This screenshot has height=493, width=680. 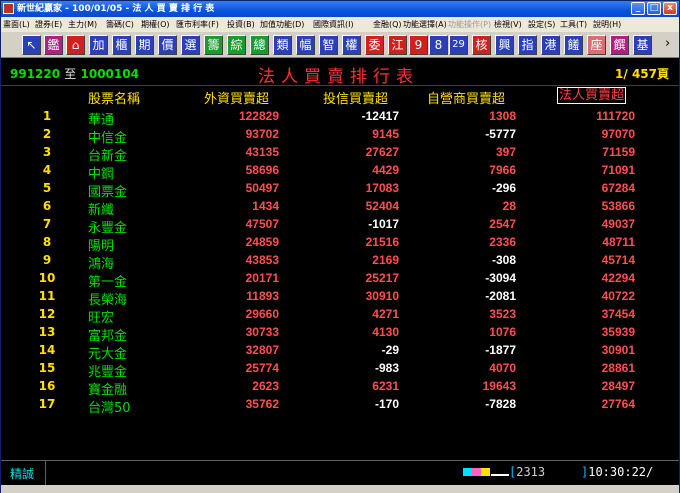 I want to click on table-row: 15 兆豐金 25774 -983 4070 28861, so click(x=340, y=370).